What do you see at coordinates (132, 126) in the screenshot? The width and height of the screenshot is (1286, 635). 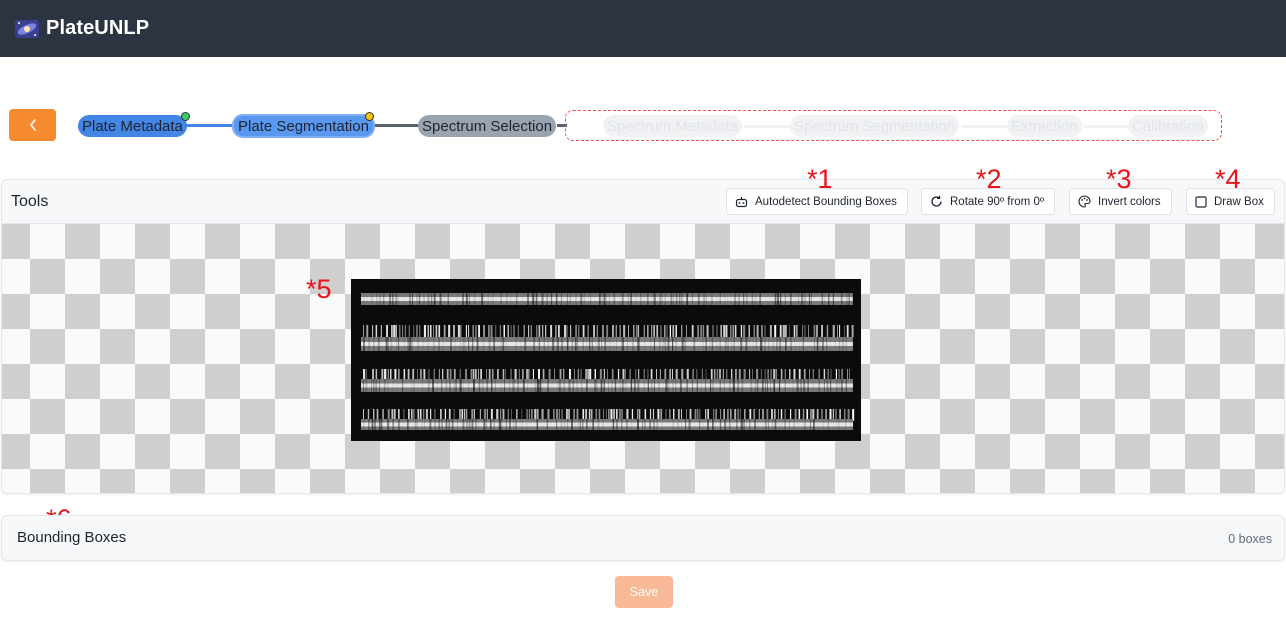 I see `step-plate-metadata: Plate Metadata` at bounding box center [132, 126].